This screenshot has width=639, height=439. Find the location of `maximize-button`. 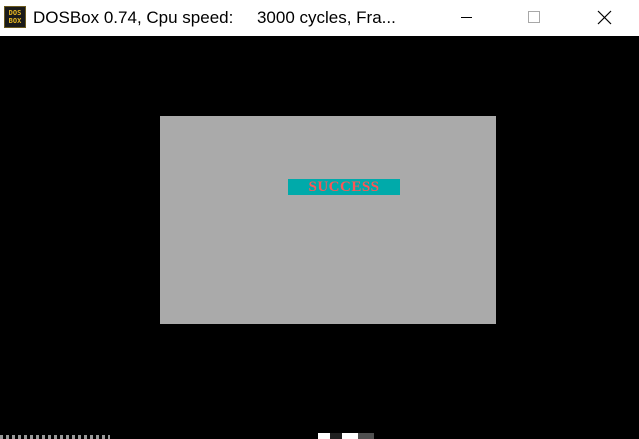

maximize-button is located at coordinates (535, 18).